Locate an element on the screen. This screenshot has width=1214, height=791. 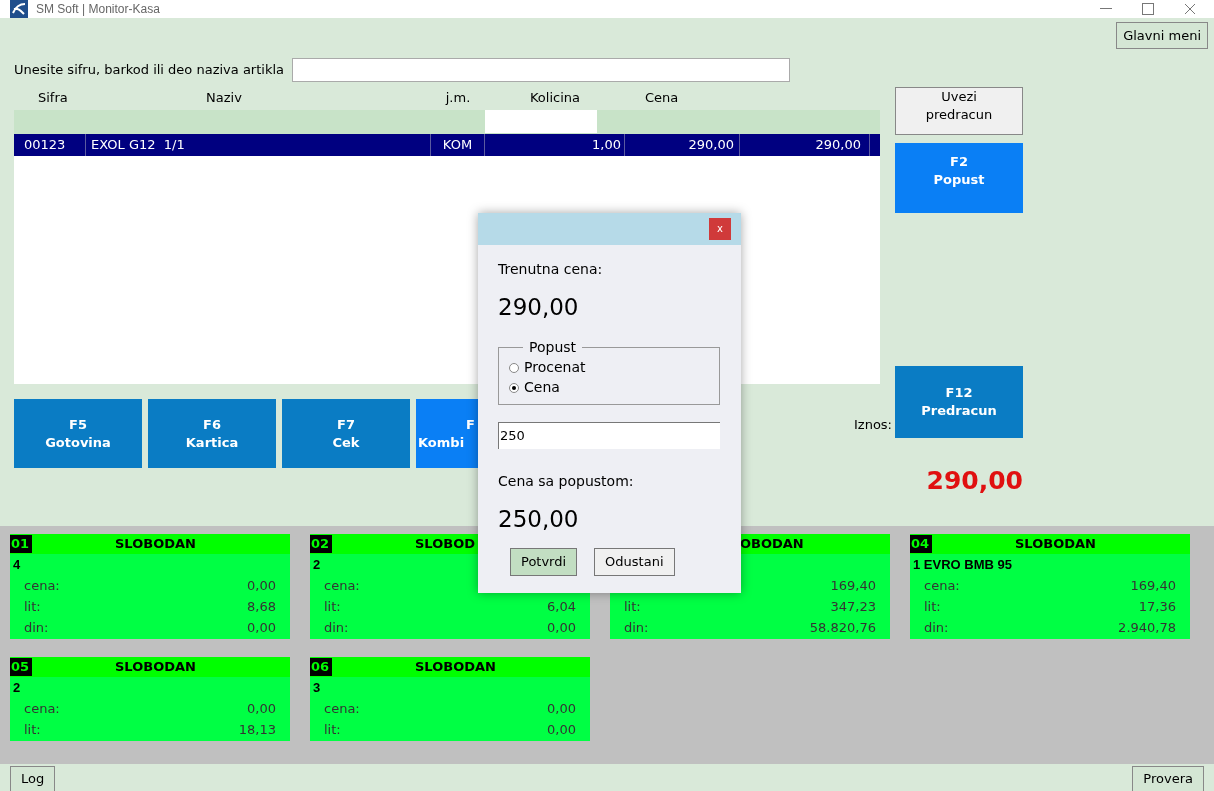
payment-button: F5 Gotovina is located at coordinates (78, 433).